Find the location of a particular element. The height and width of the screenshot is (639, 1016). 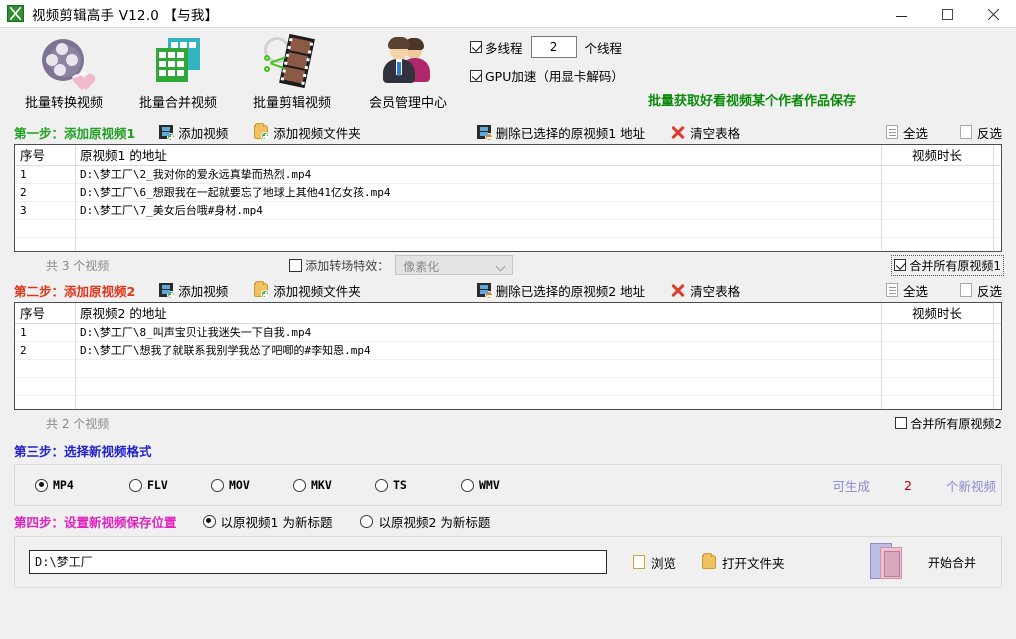

maximize-icon is located at coordinates (947, 14).